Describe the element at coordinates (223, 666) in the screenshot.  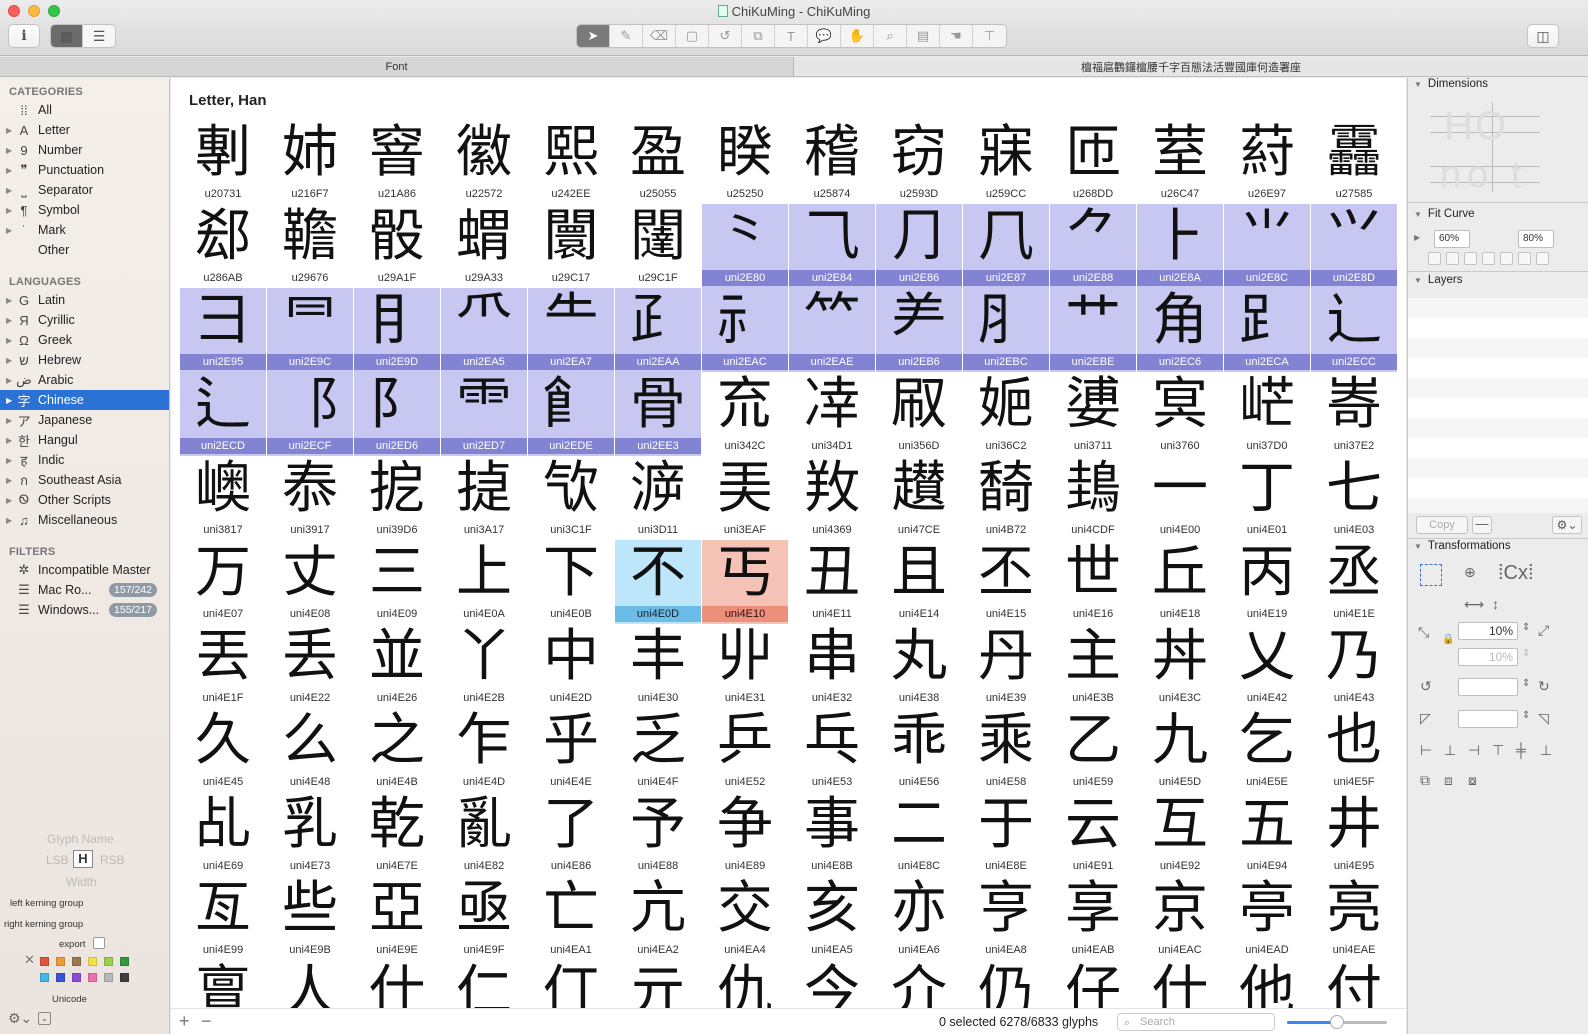
I see `glyph-cell: 丟 uni4E1F` at that location.